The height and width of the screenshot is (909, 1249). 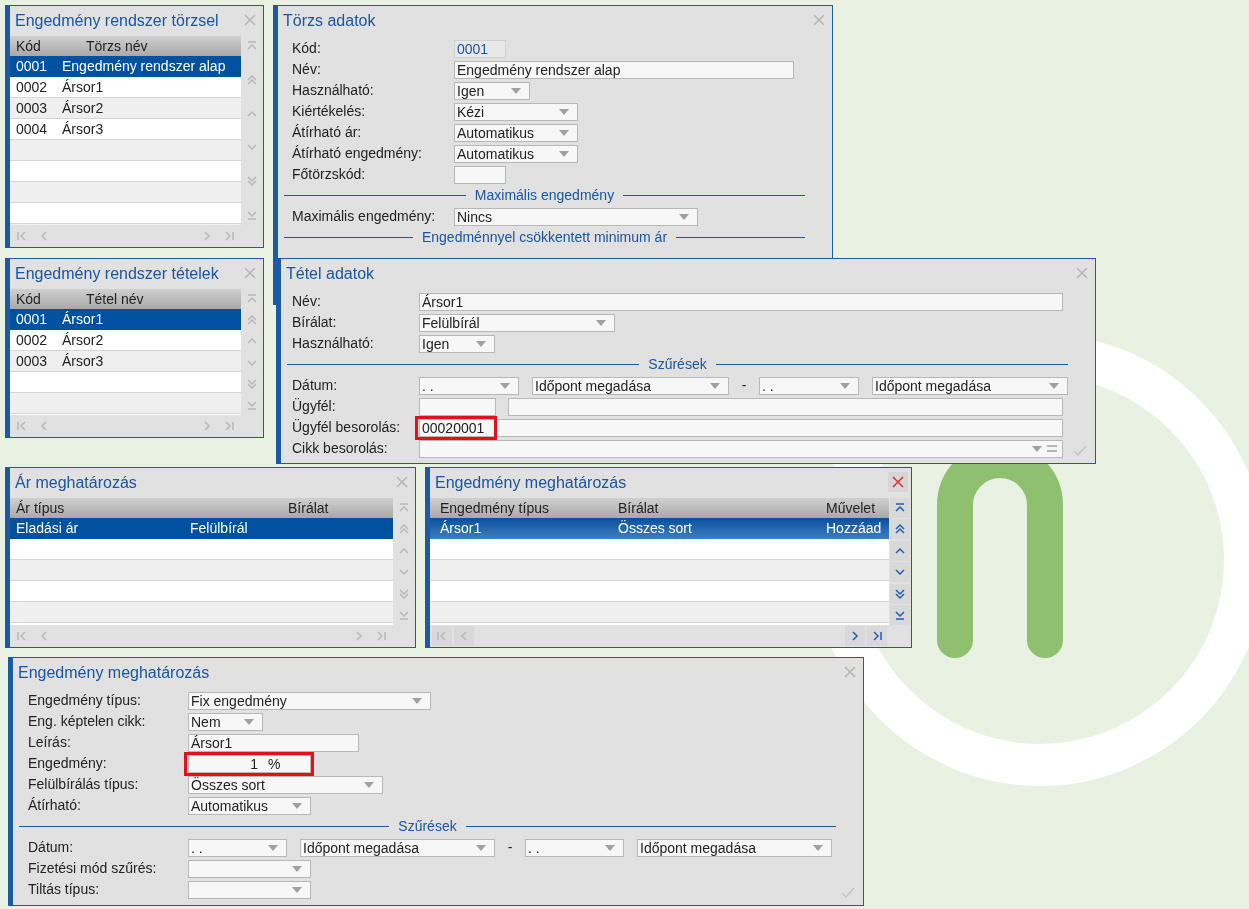 What do you see at coordinates (741, 448) in the screenshot?
I see `lookup-field` at bounding box center [741, 448].